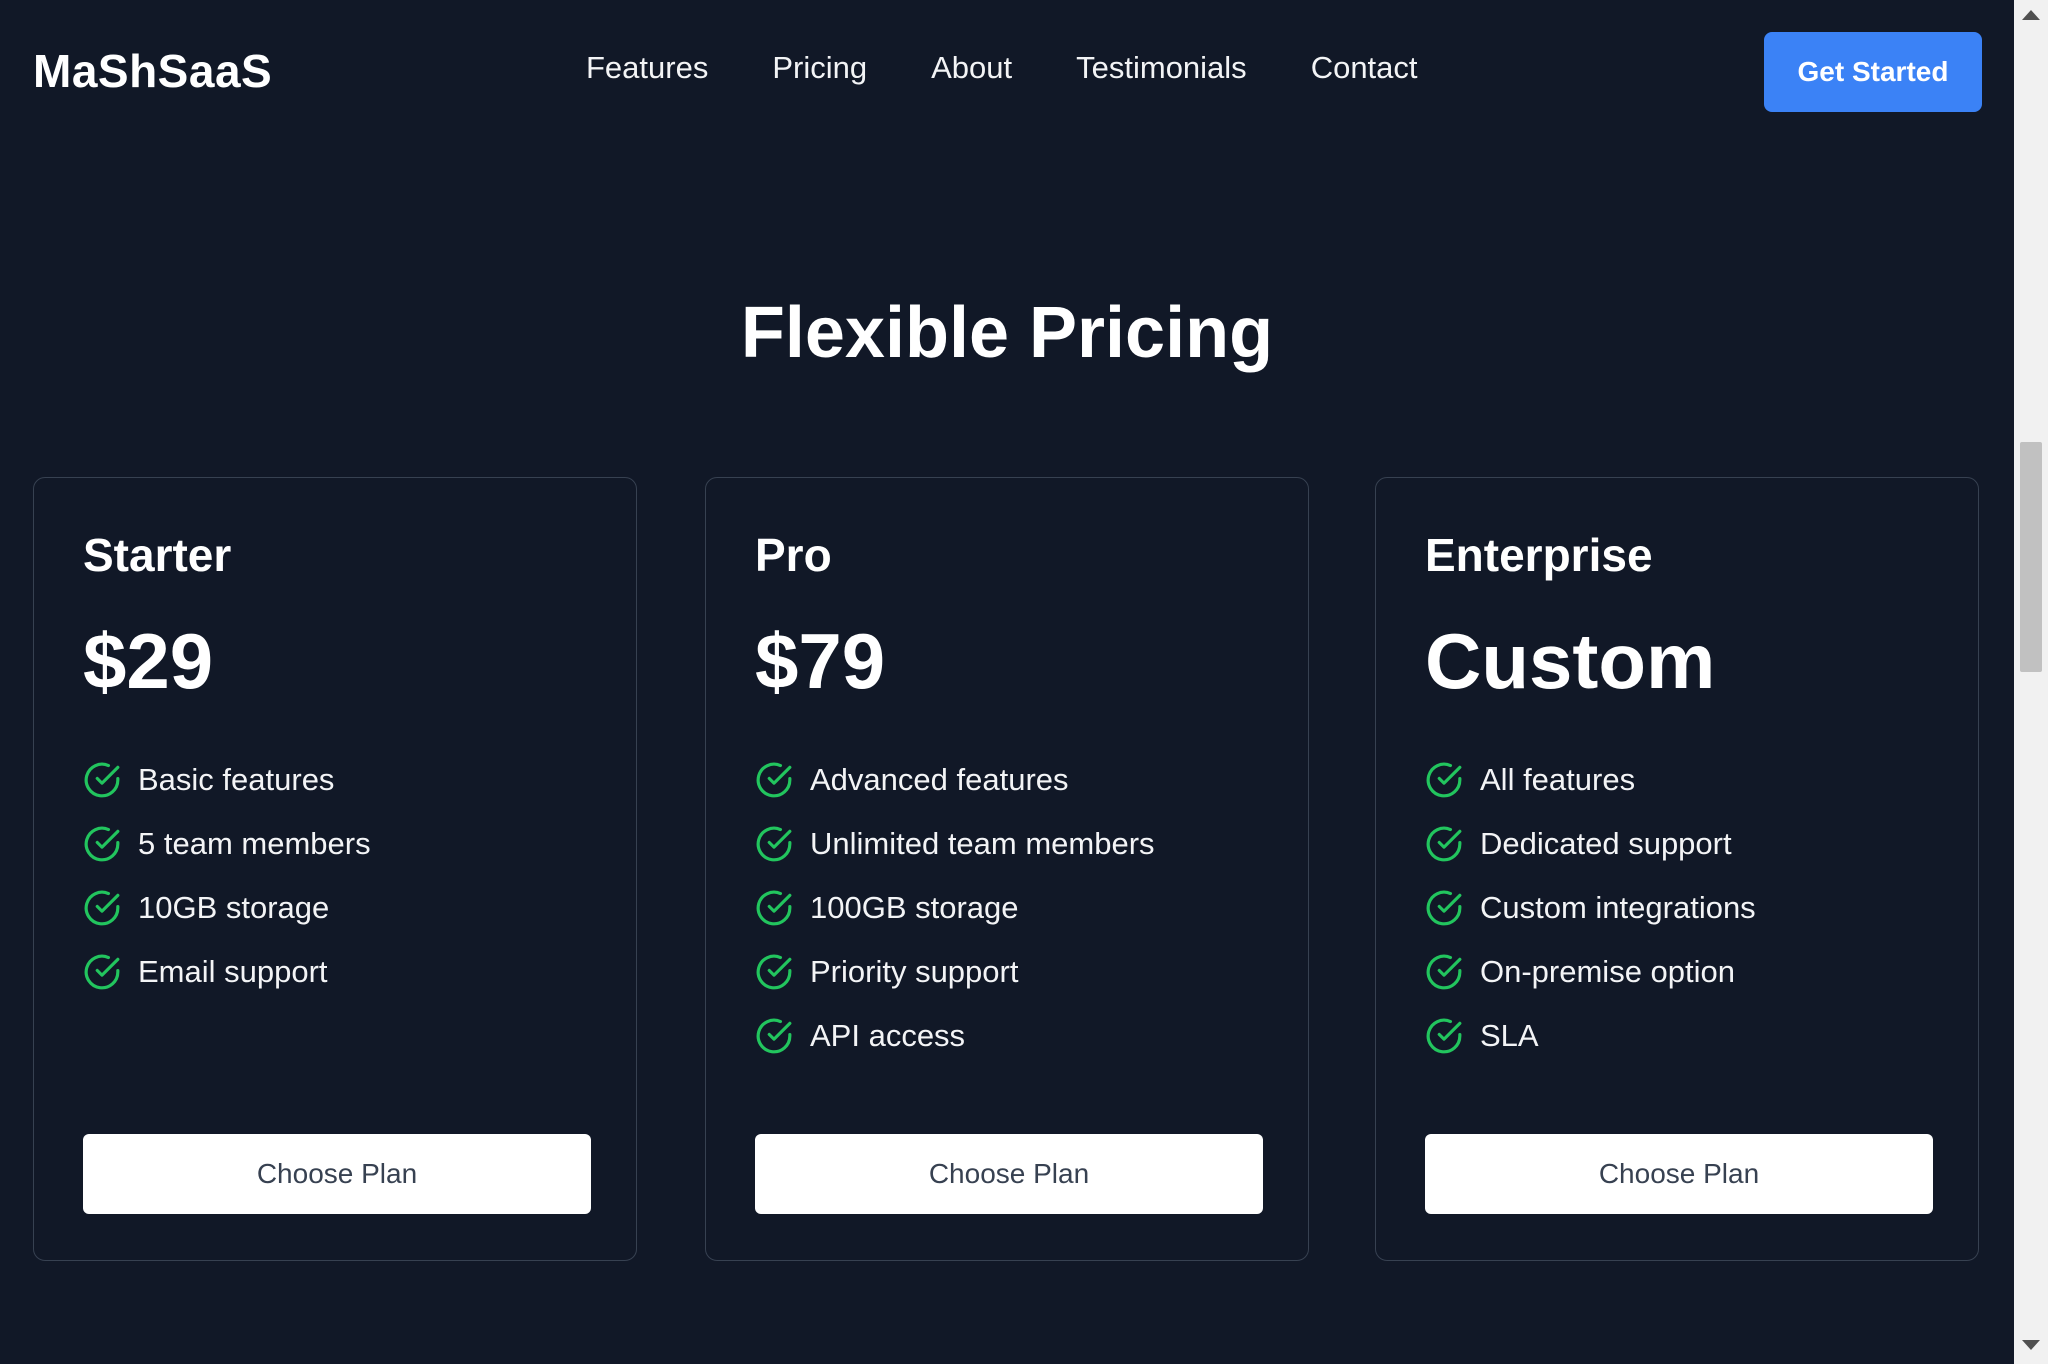  Describe the element at coordinates (914, 971) in the screenshot. I see `feature-text: Priority support` at that location.